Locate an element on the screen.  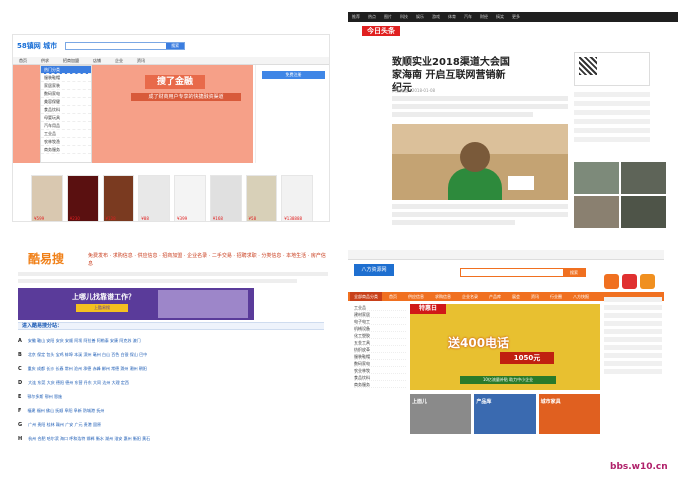
q3-banner: 上哪儿找靠谱工作？ 上酷易搜 is located at coordinates (136, 304).